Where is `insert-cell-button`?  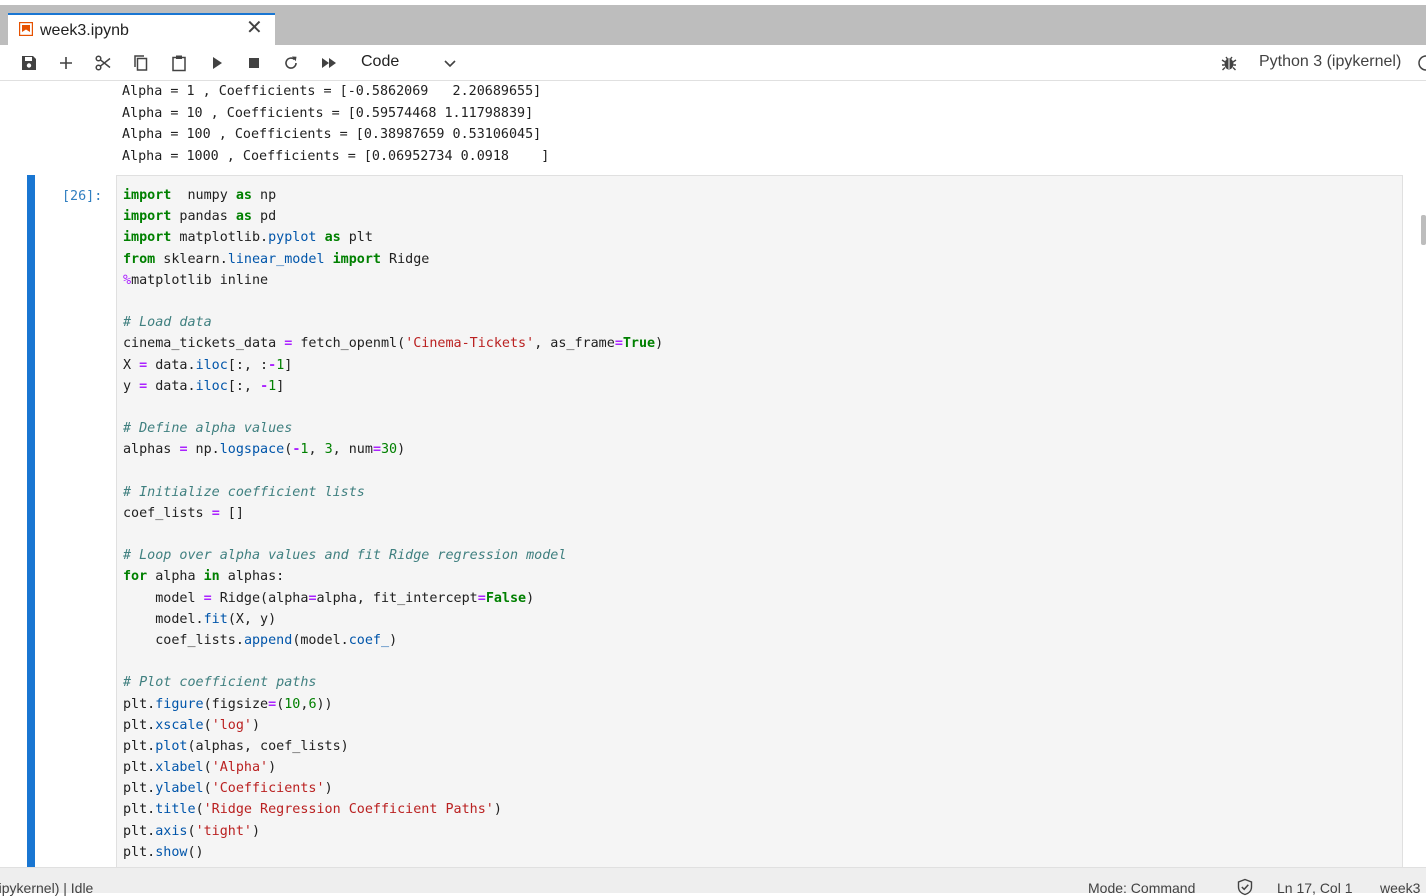 insert-cell-button is located at coordinates (66, 63).